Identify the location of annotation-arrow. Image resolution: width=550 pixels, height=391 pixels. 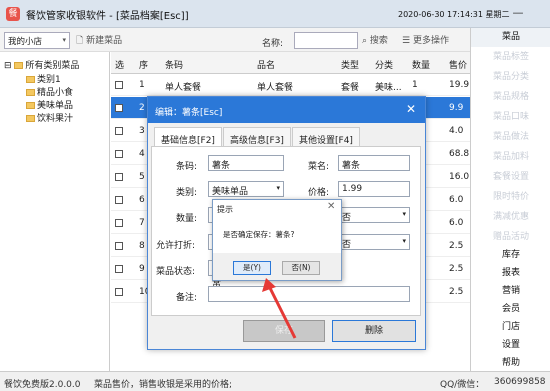
(279, 308).